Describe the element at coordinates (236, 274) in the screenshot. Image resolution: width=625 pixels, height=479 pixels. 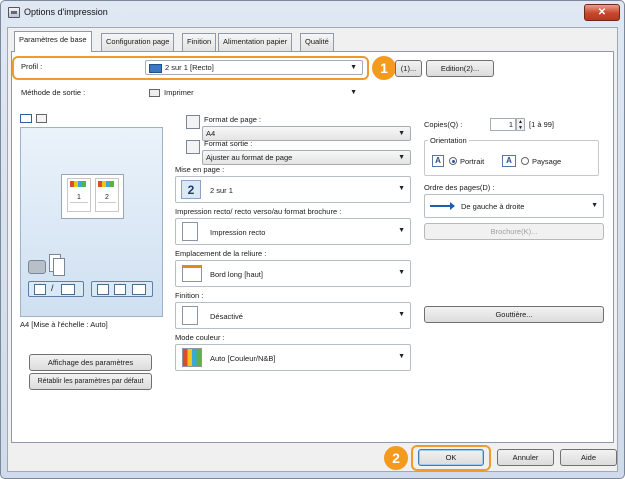
I see `binding-value: Bord long [haut]` at that location.